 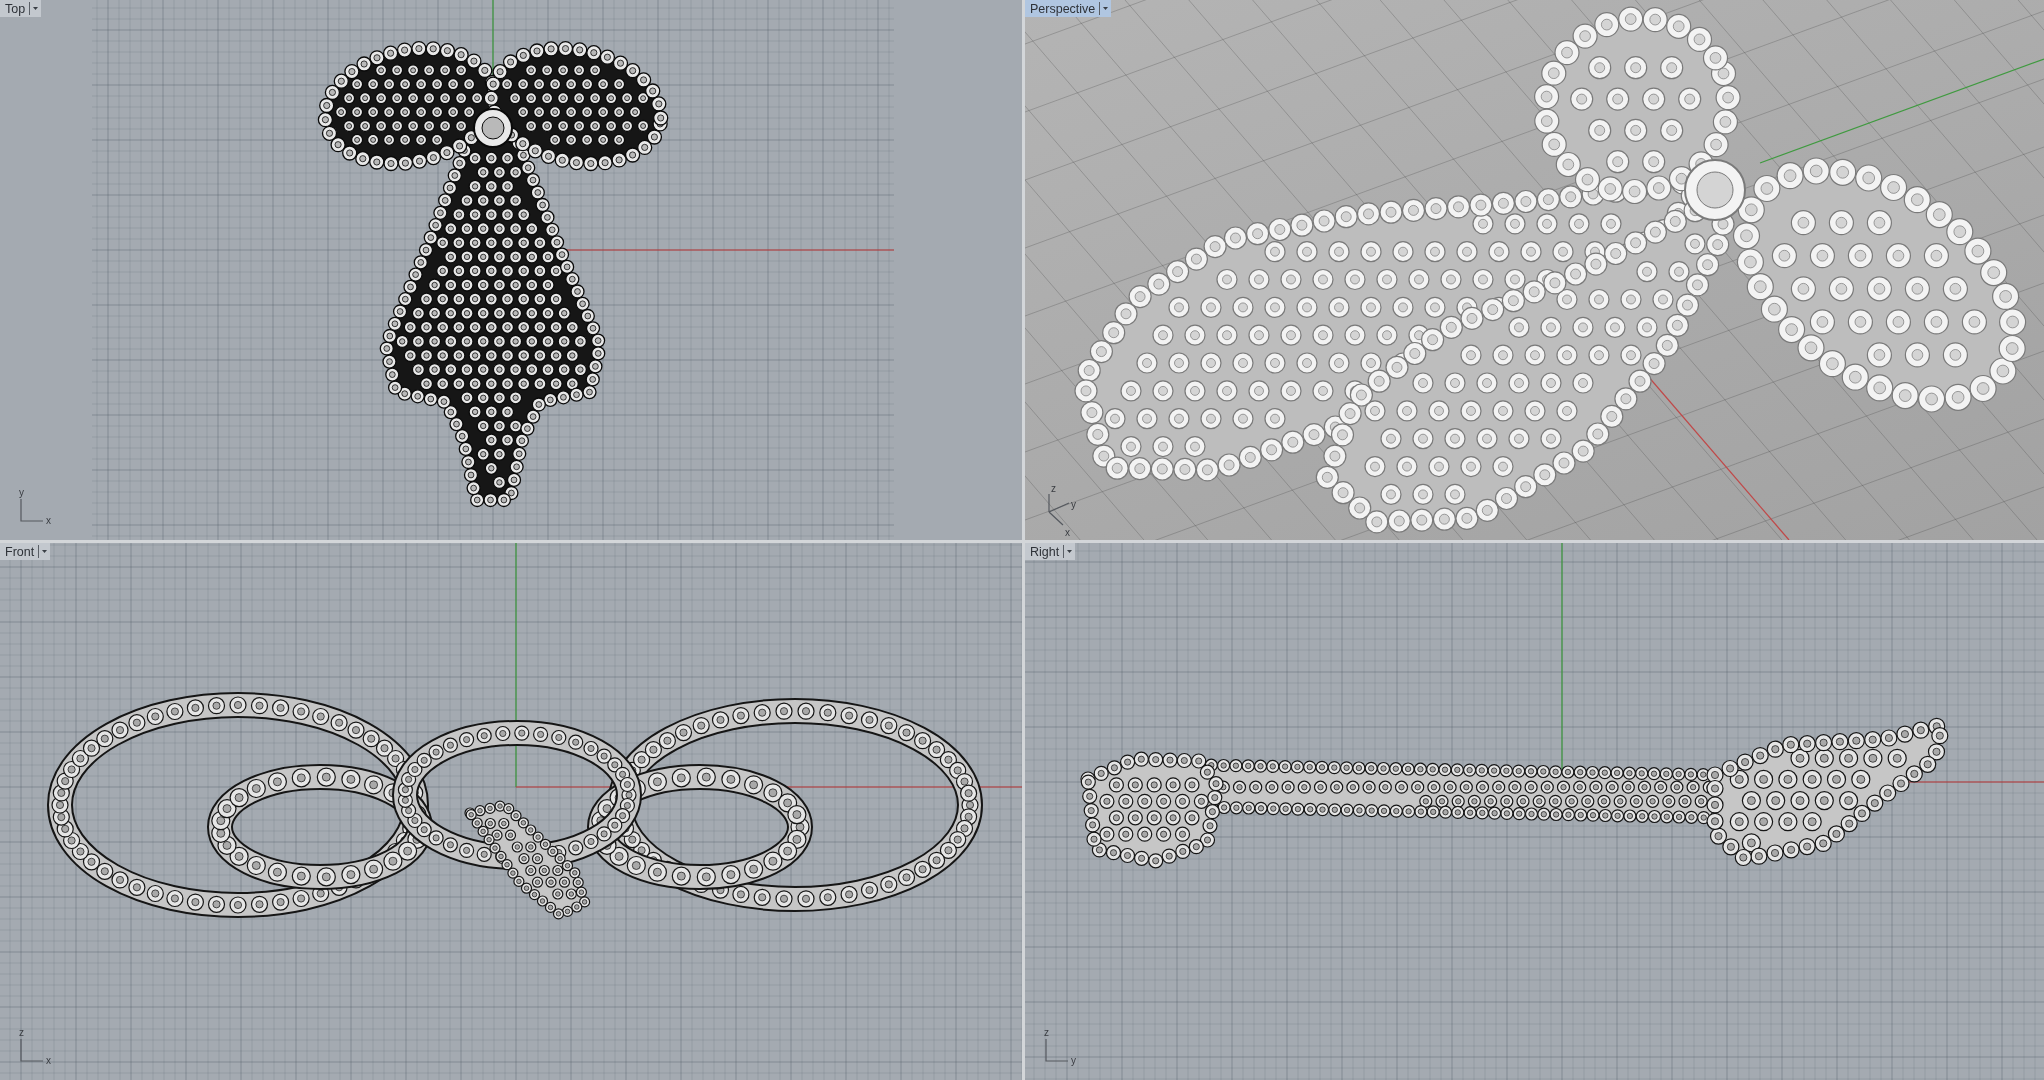 What do you see at coordinates (21, 8) in the screenshot?
I see `viewport-title-button: Top` at bounding box center [21, 8].